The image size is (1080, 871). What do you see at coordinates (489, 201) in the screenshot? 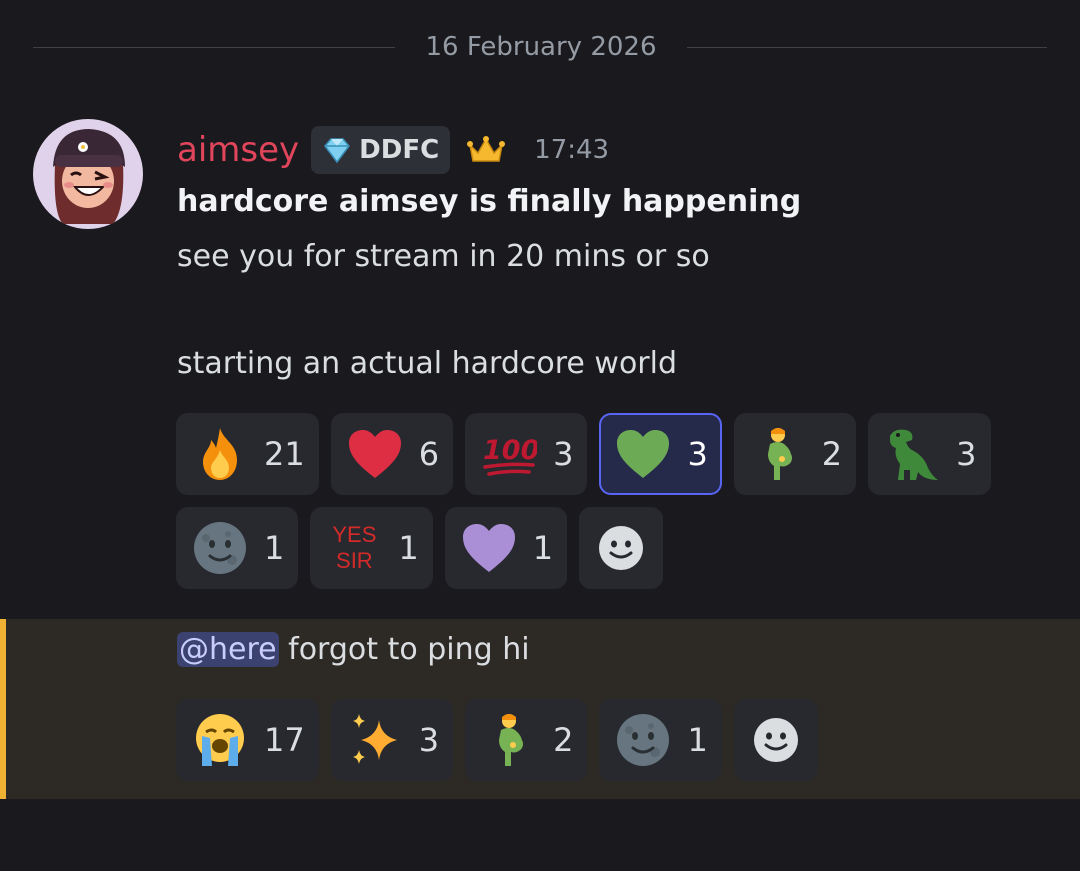
I see `message-line-1: hardcore aimsey is finally happening` at bounding box center [489, 201].